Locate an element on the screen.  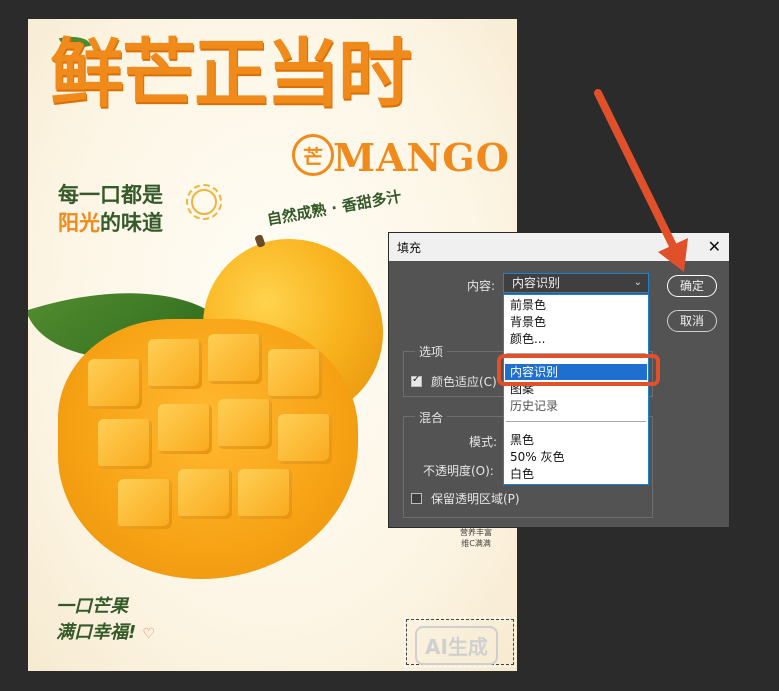
slogan-top-line1: 每一口都是 is located at coordinates (110, 195).